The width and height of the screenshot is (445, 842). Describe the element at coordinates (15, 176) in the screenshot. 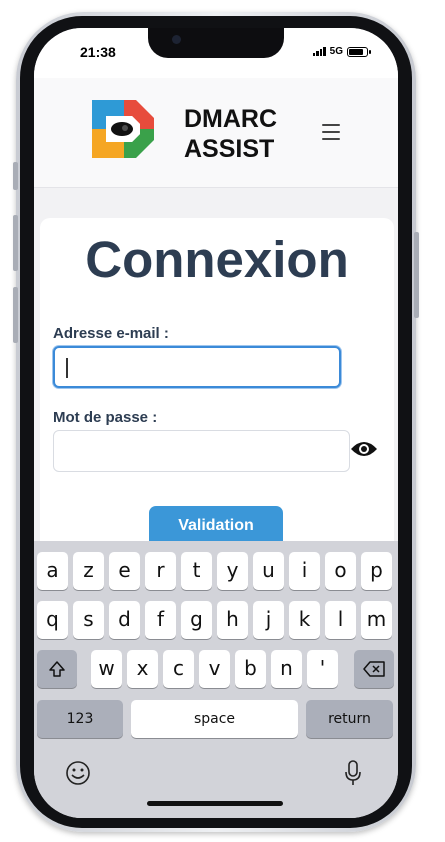

I see `mute-switch` at that location.